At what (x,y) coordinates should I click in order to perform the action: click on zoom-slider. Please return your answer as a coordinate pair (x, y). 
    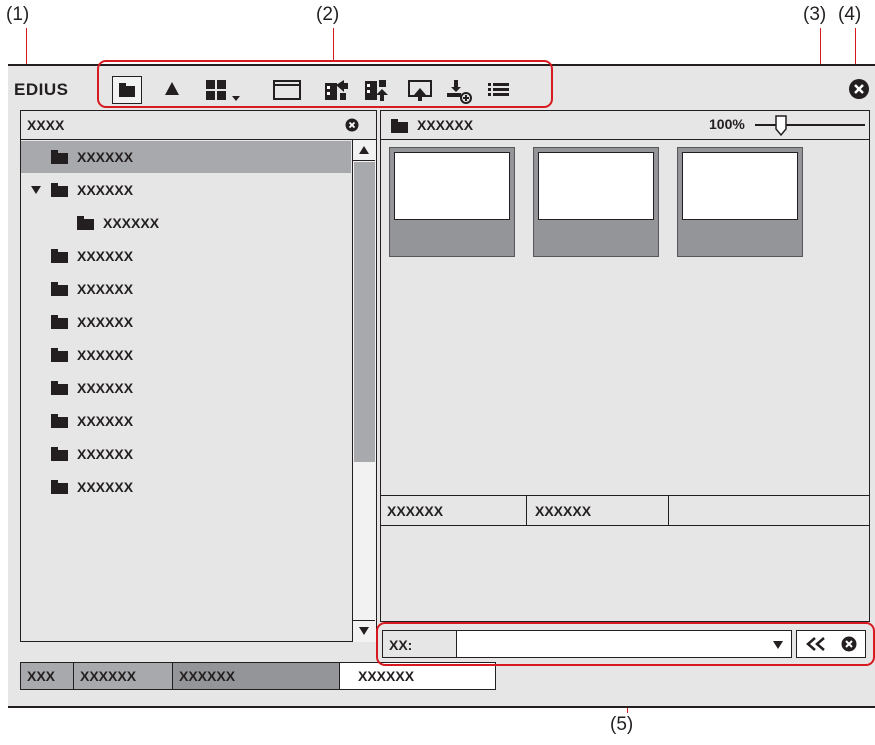
    Looking at the image, I should click on (810, 126).